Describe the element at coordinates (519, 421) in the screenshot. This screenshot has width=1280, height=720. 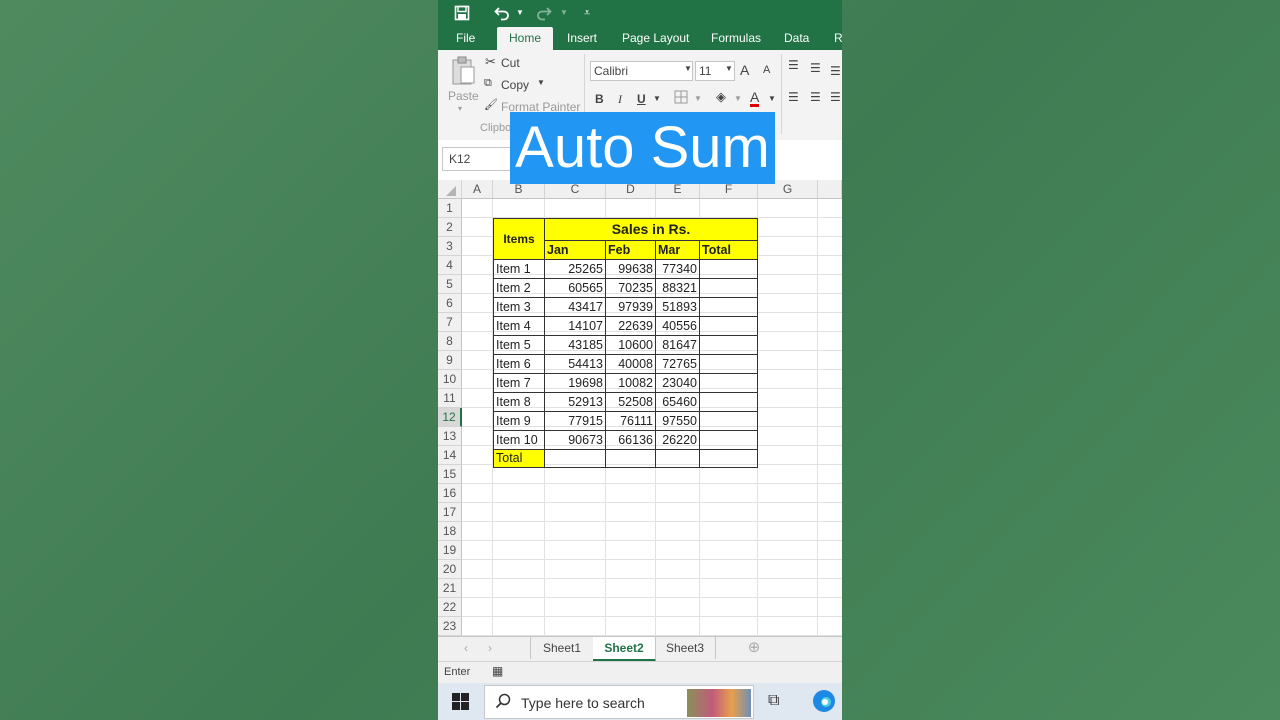
I see `cell-item: Item 9` at that location.